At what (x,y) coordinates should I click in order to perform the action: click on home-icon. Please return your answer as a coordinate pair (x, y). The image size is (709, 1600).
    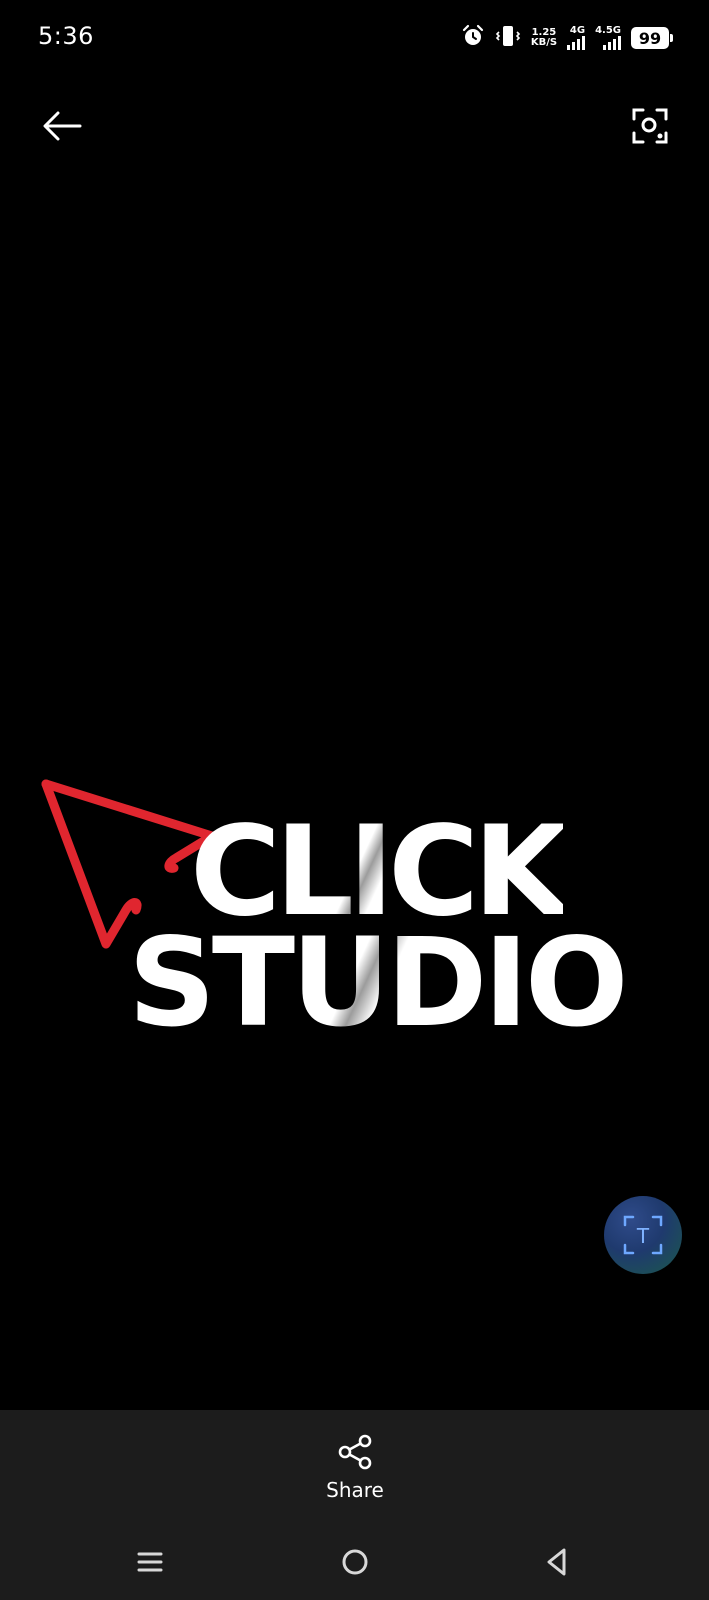
    Looking at the image, I should click on (355, 1562).